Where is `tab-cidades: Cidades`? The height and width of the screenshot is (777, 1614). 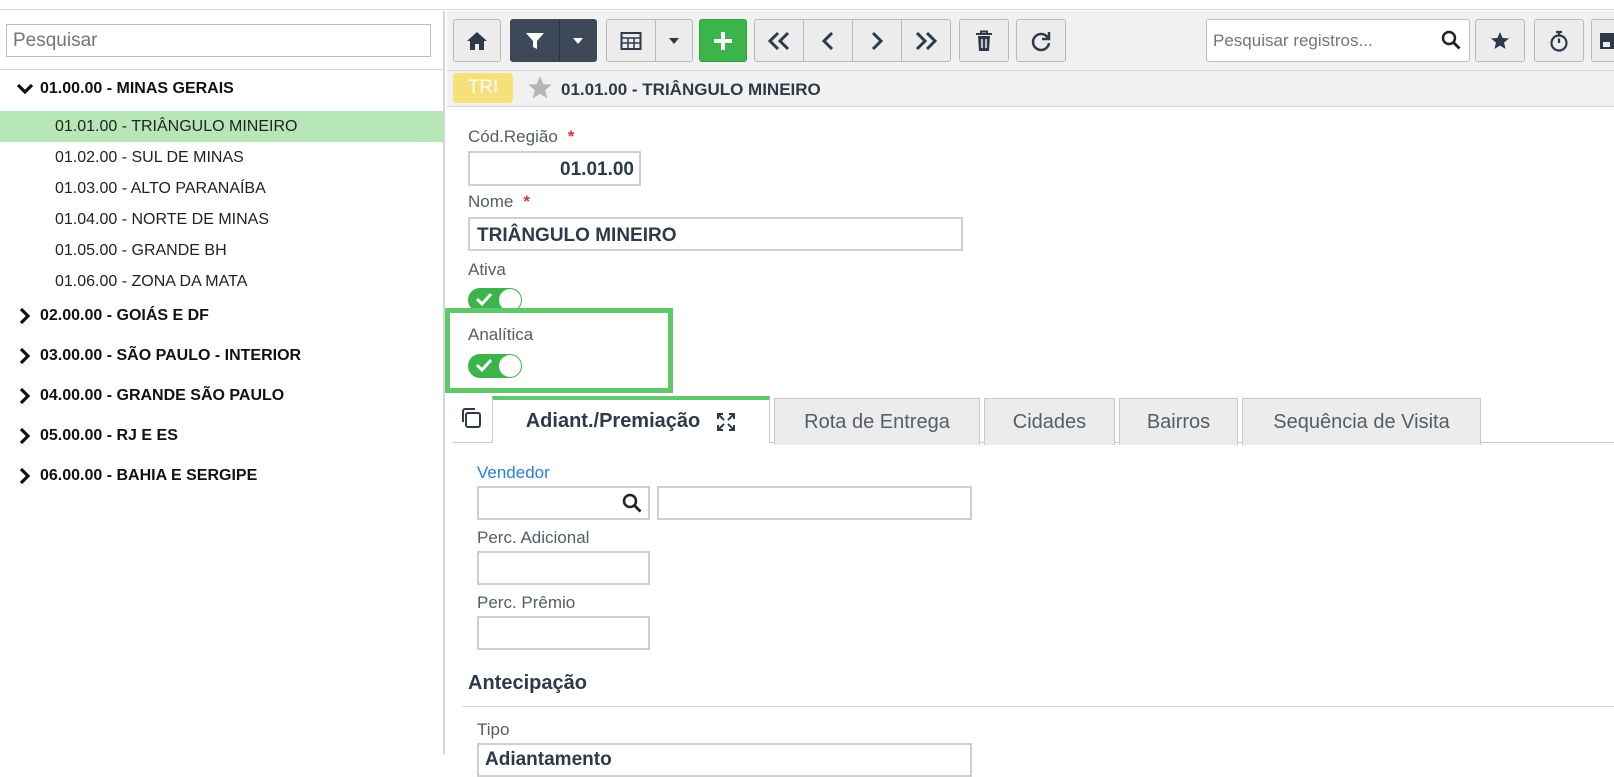 tab-cidades: Cidades is located at coordinates (1049, 421).